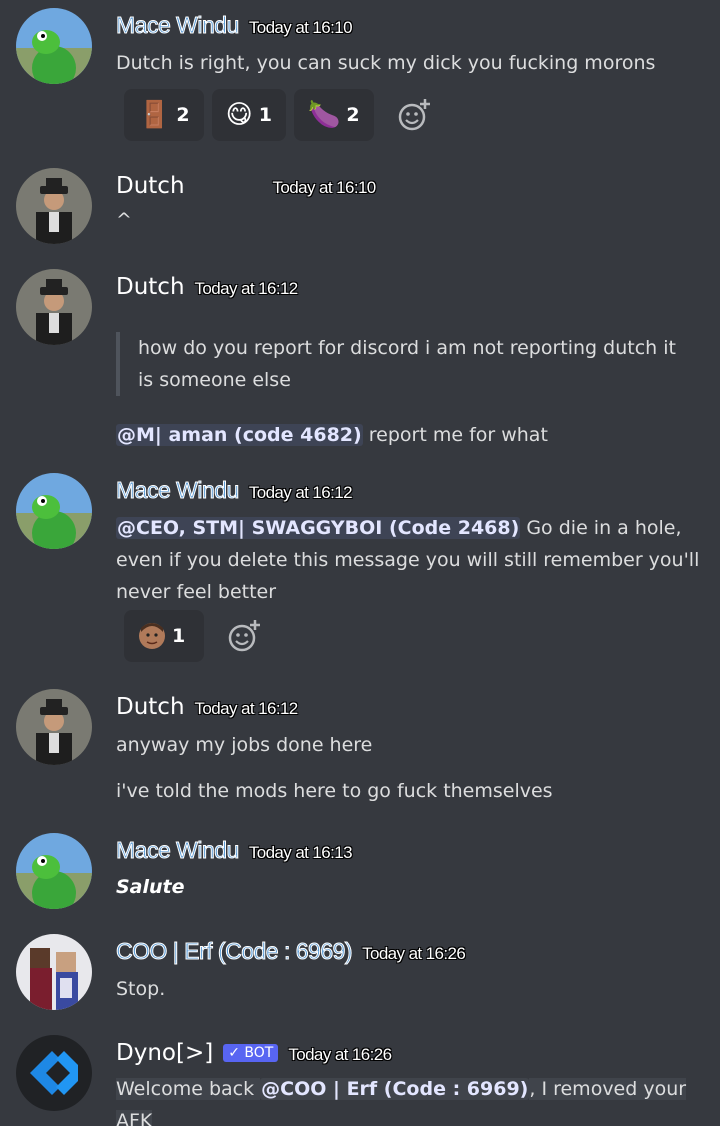 The height and width of the screenshot is (1126, 720). I want to click on timestamp: Today at 16:13, so click(300, 852).